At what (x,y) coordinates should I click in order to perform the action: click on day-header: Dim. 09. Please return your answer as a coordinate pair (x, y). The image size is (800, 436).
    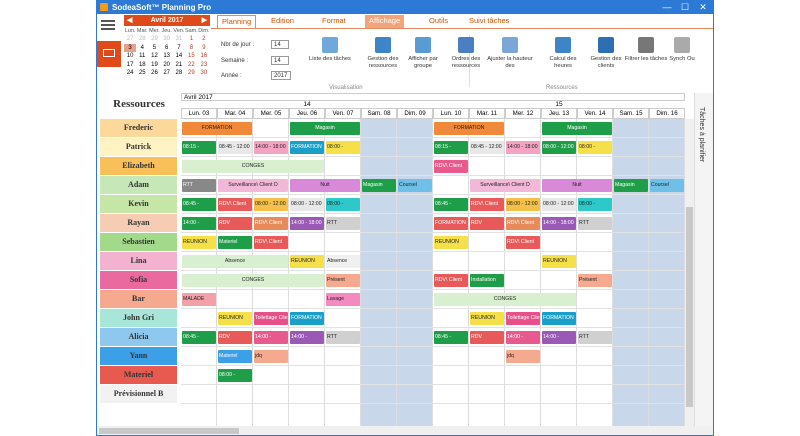
    Looking at the image, I should click on (415, 114).